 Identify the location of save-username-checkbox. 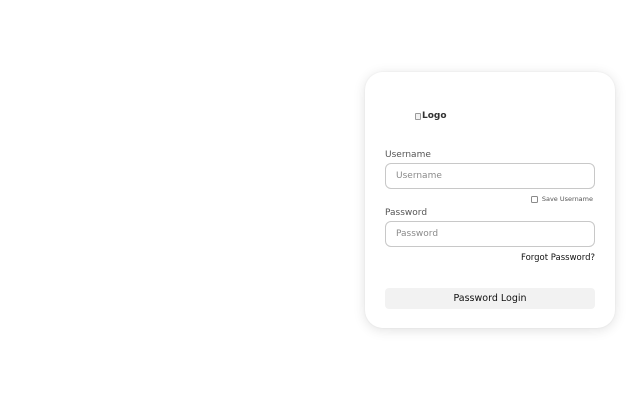
(534, 199).